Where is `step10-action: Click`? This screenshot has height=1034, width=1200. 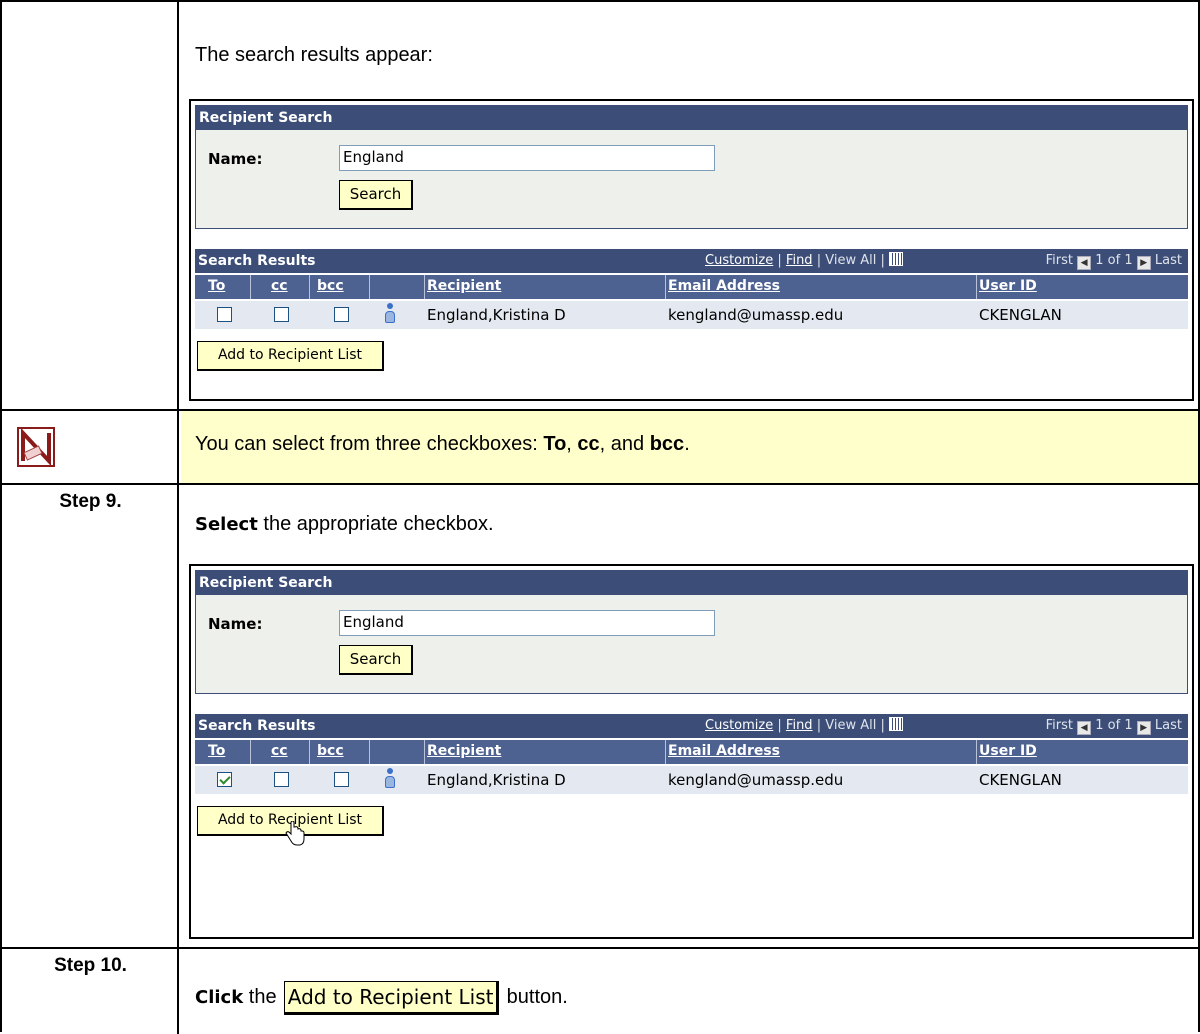 step10-action: Click is located at coordinates (219, 997).